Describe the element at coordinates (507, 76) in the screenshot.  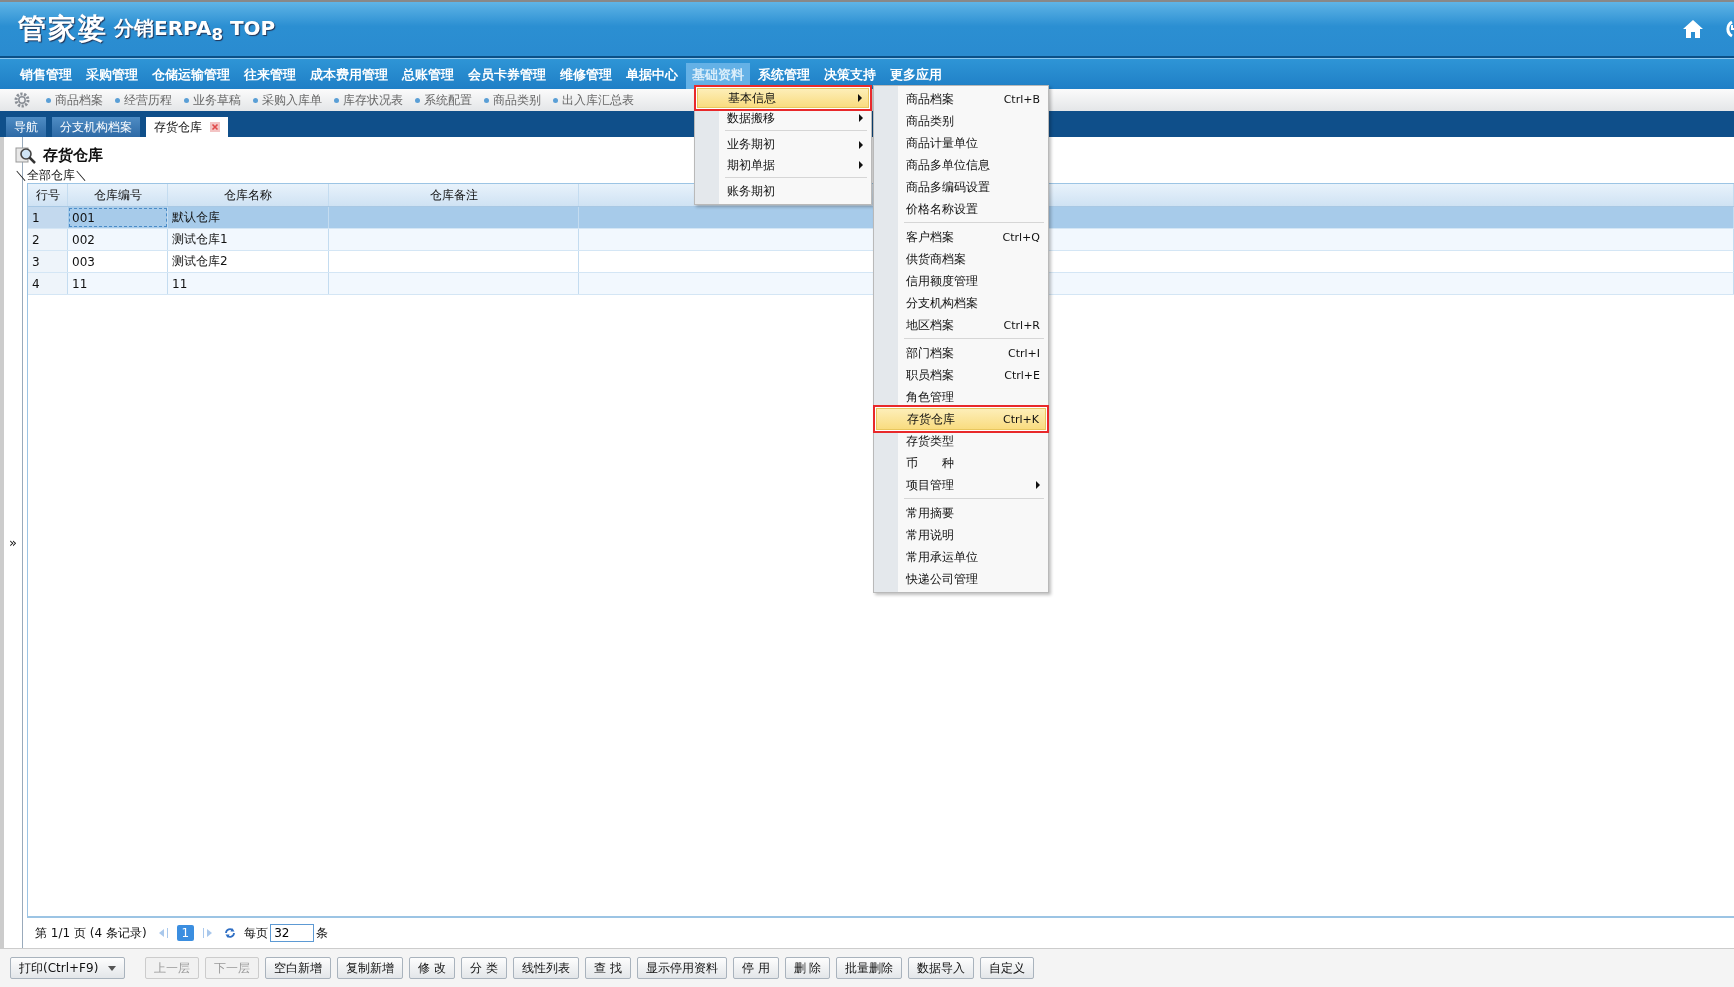
I see `menu-bar-item: 会员卡券管理` at that location.